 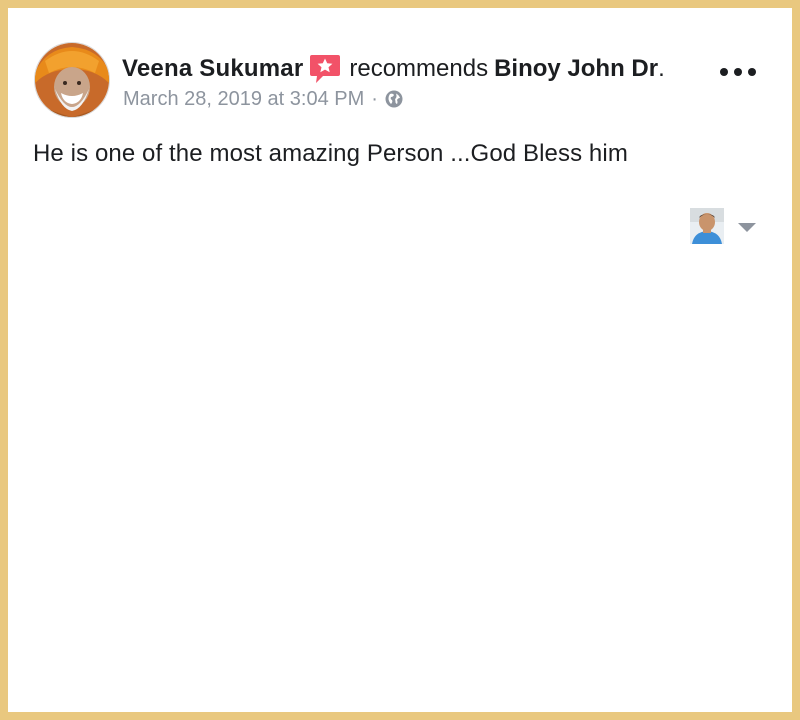 I want to click on recommended-page-link: Binoy John Dr, so click(x=576, y=69).